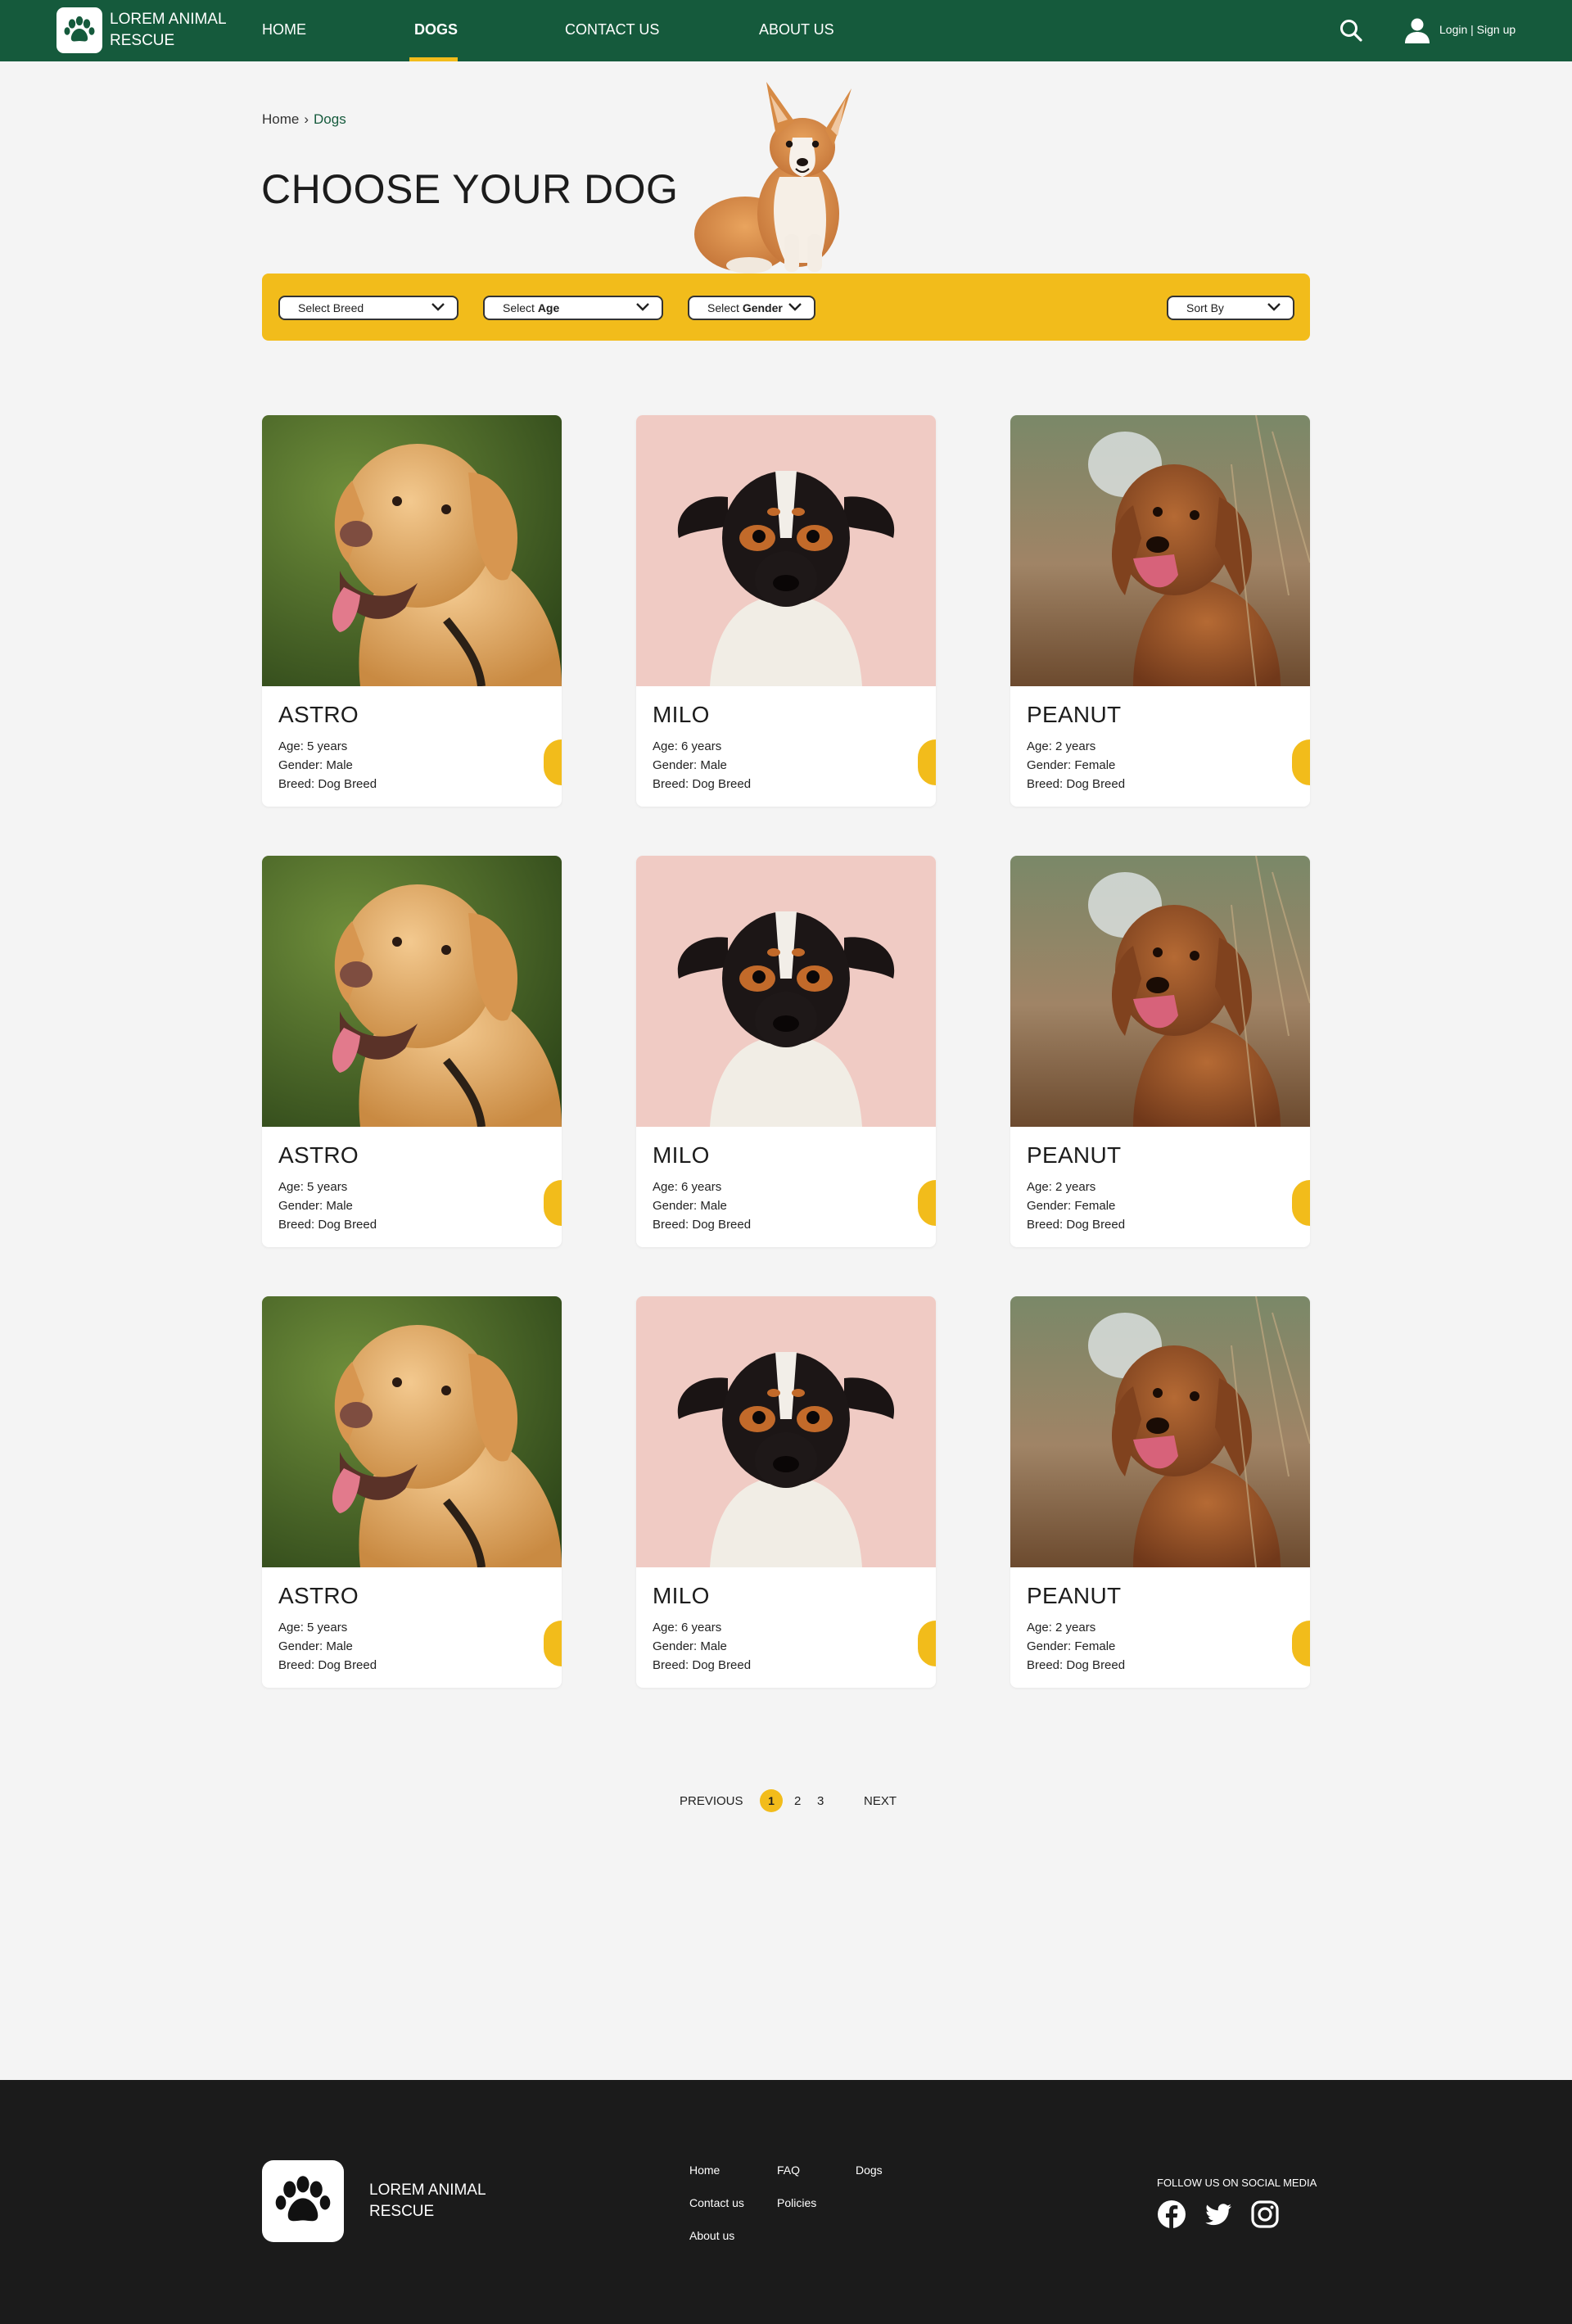 This screenshot has width=1572, height=2324. I want to click on footer-link-contact-us: Contact us, so click(716, 2202).